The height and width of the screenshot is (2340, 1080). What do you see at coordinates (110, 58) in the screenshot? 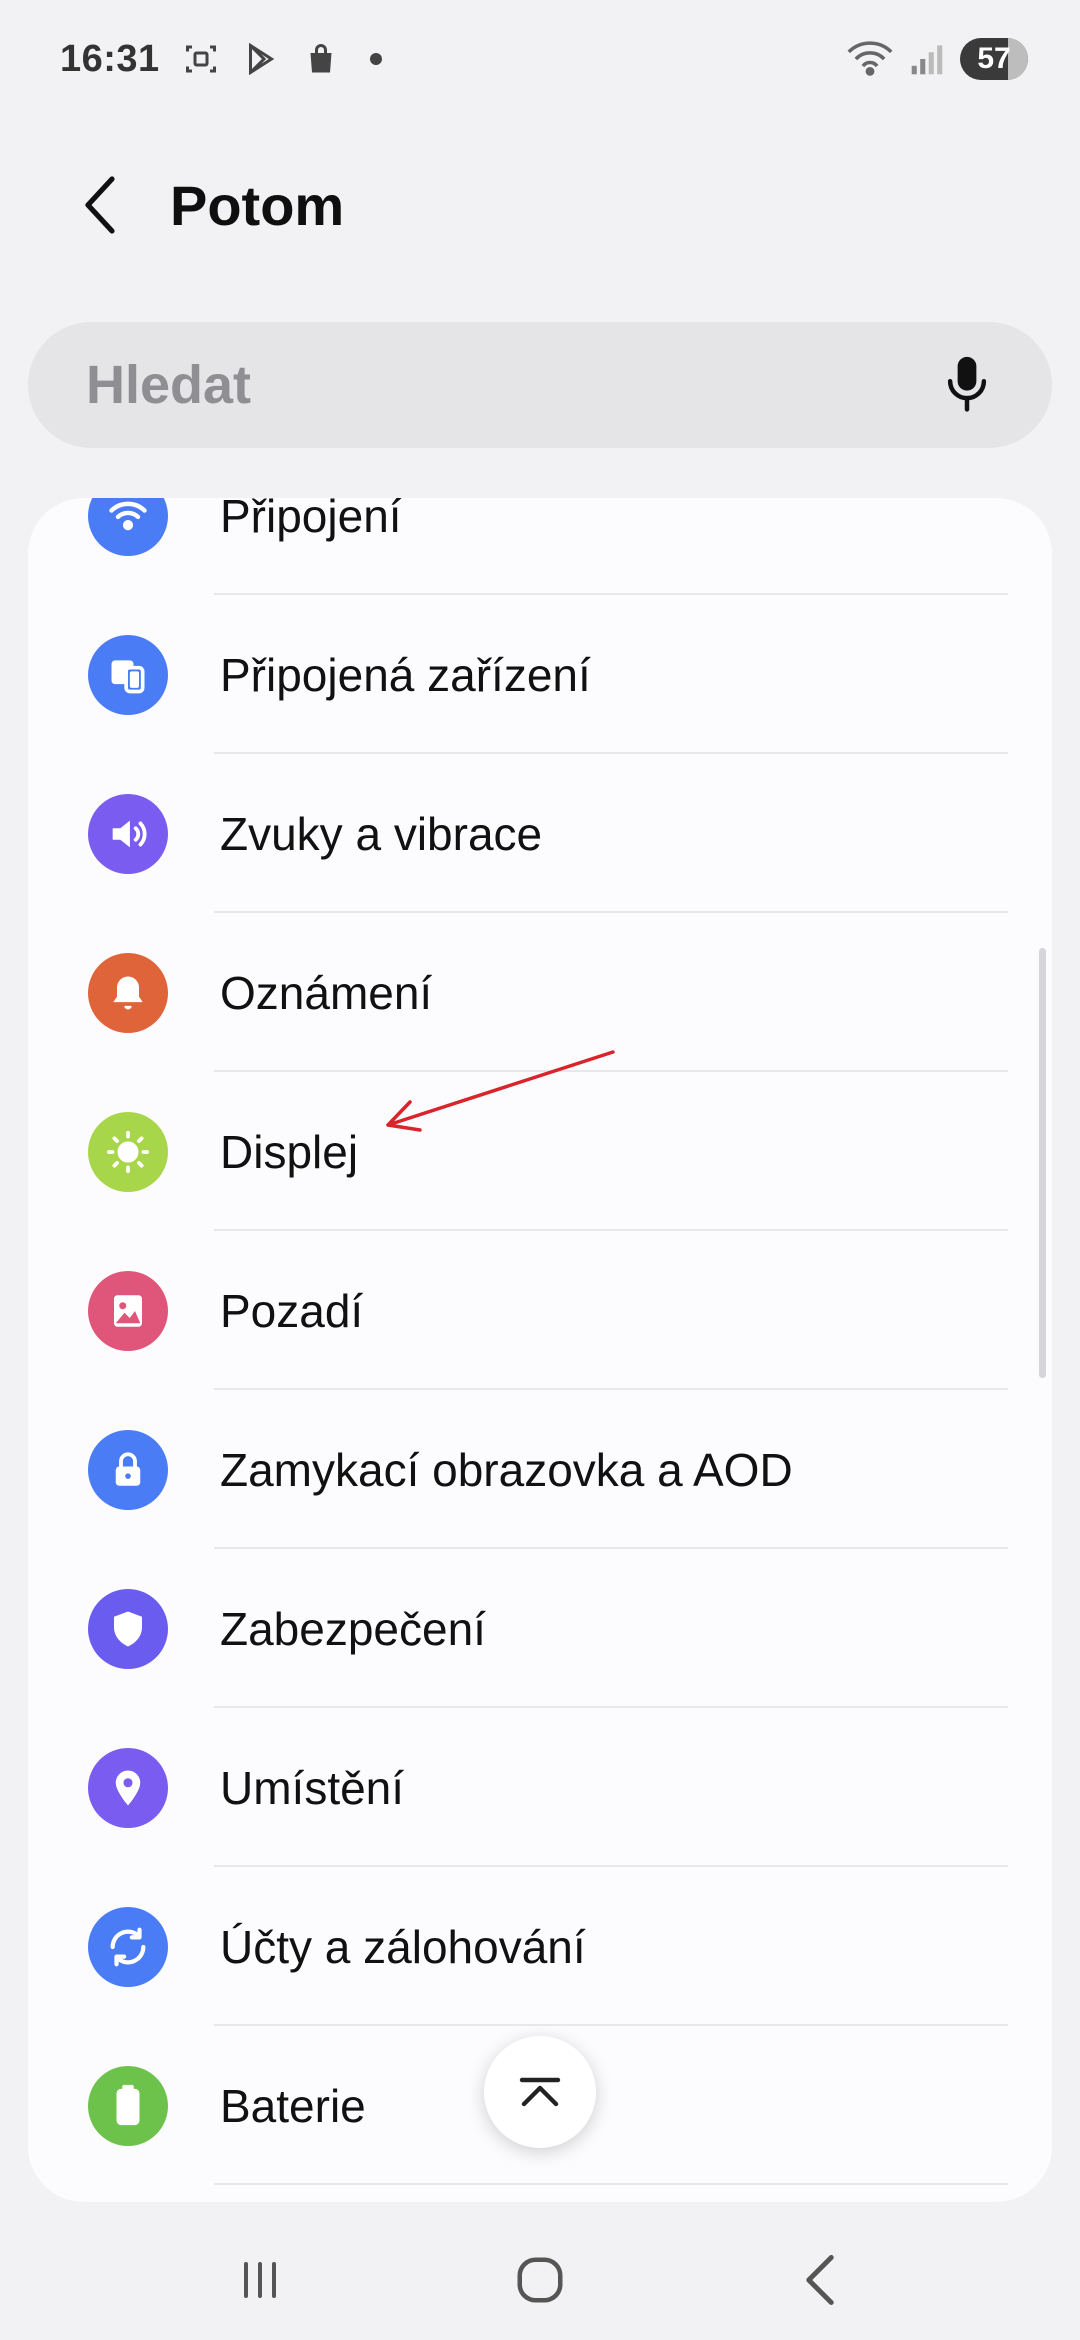
I see `status-time: 16:31` at bounding box center [110, 58].